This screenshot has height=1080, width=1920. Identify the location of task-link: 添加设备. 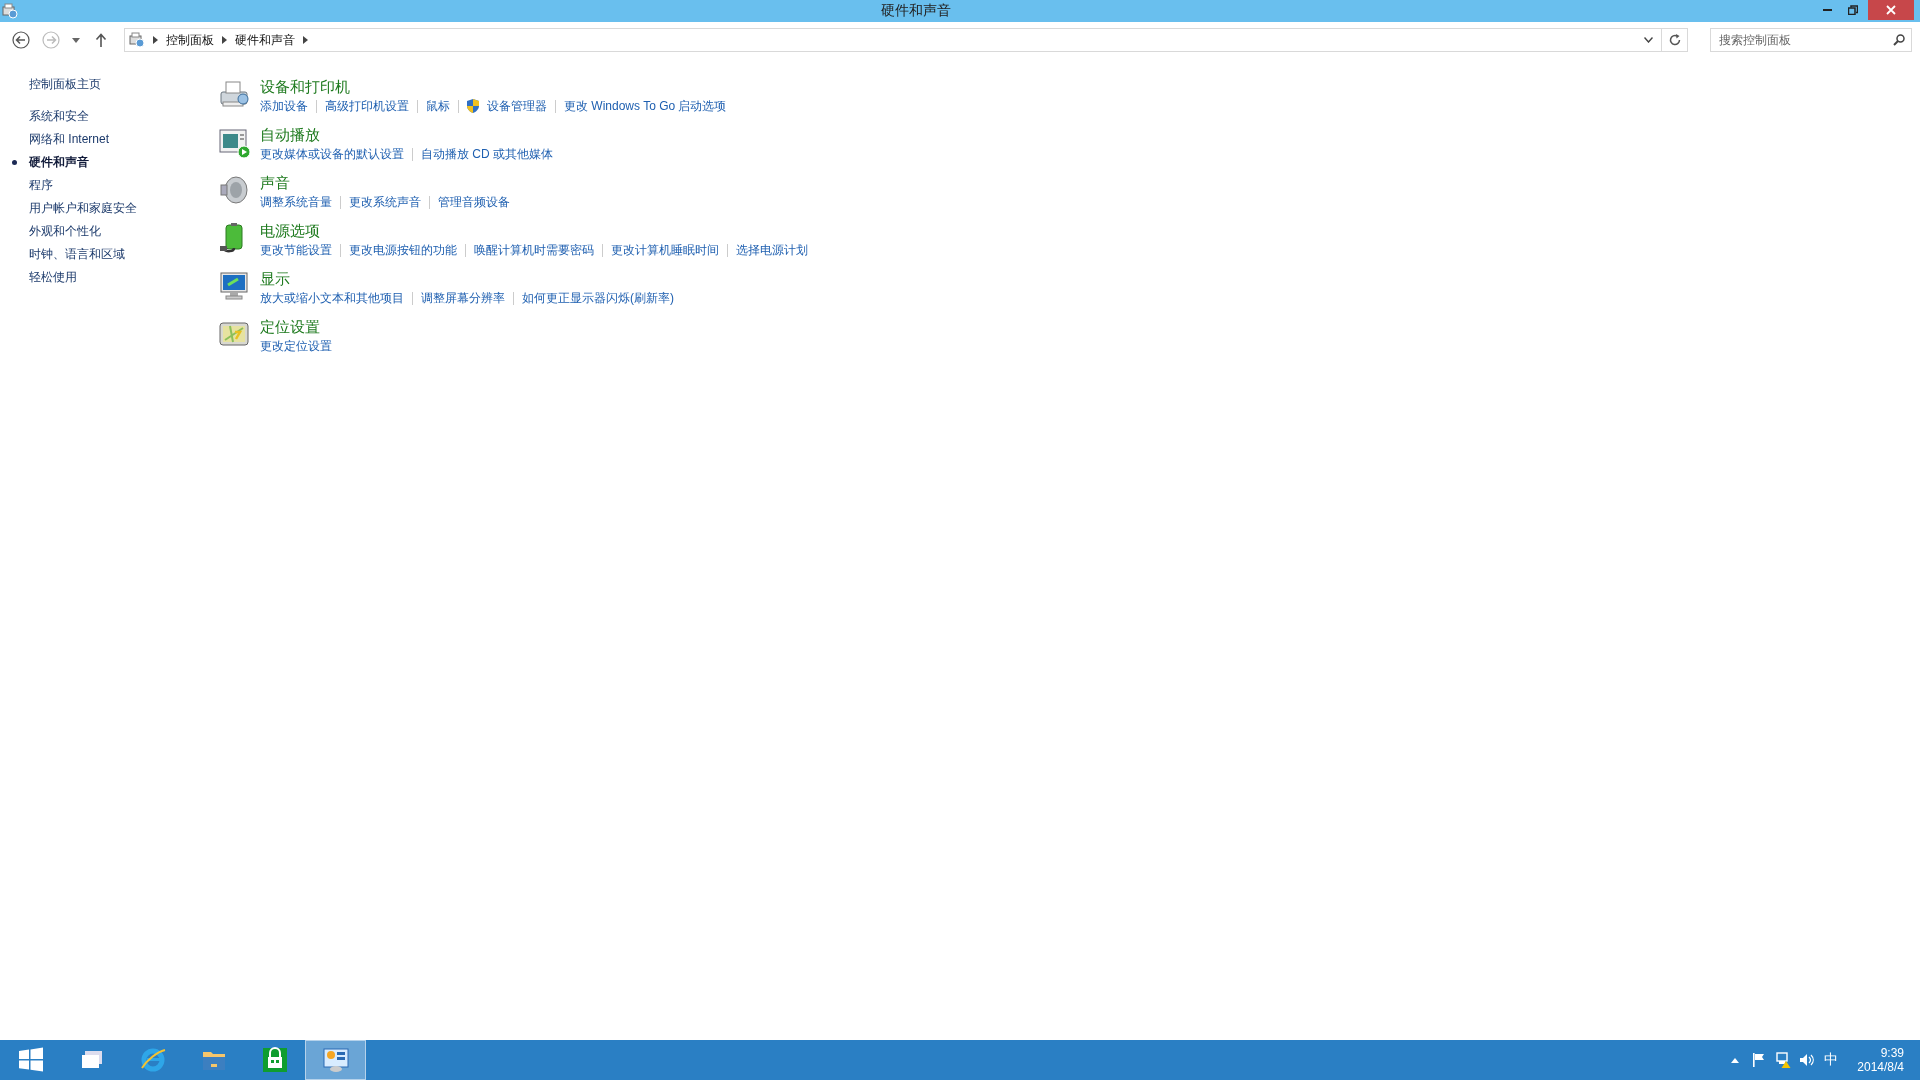
(284, 106).